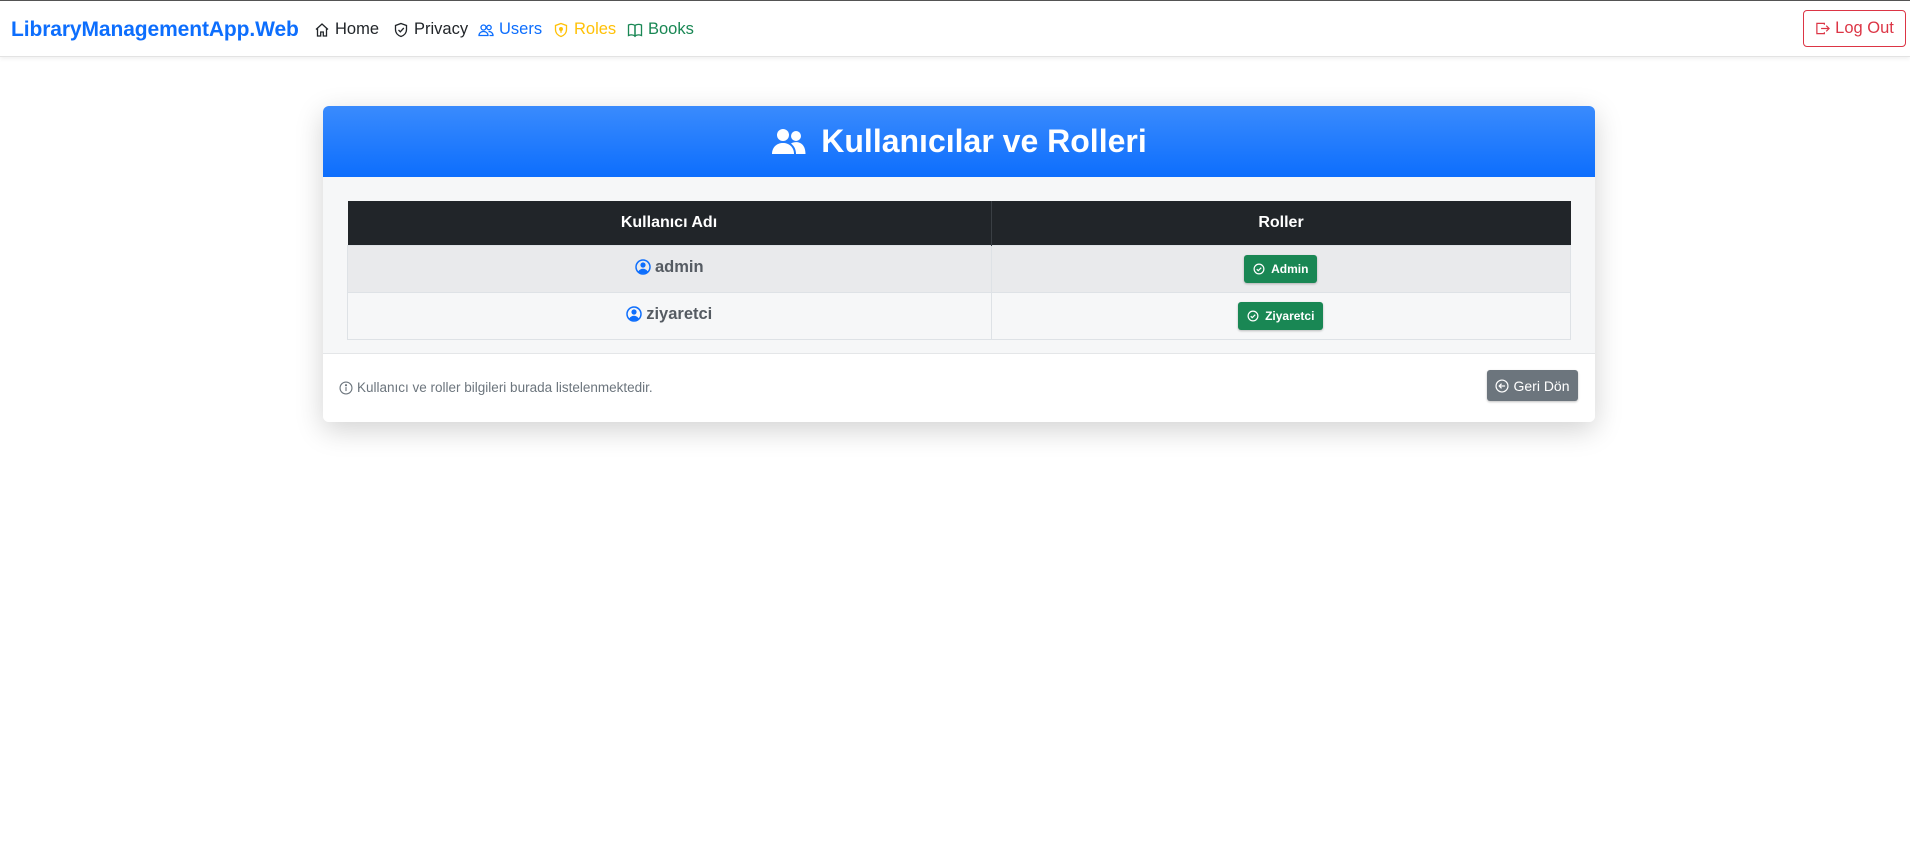 The height and width of the screenshot is (850, 1910). I want to click on nav-privacy: Privacy, so click(430, 29).